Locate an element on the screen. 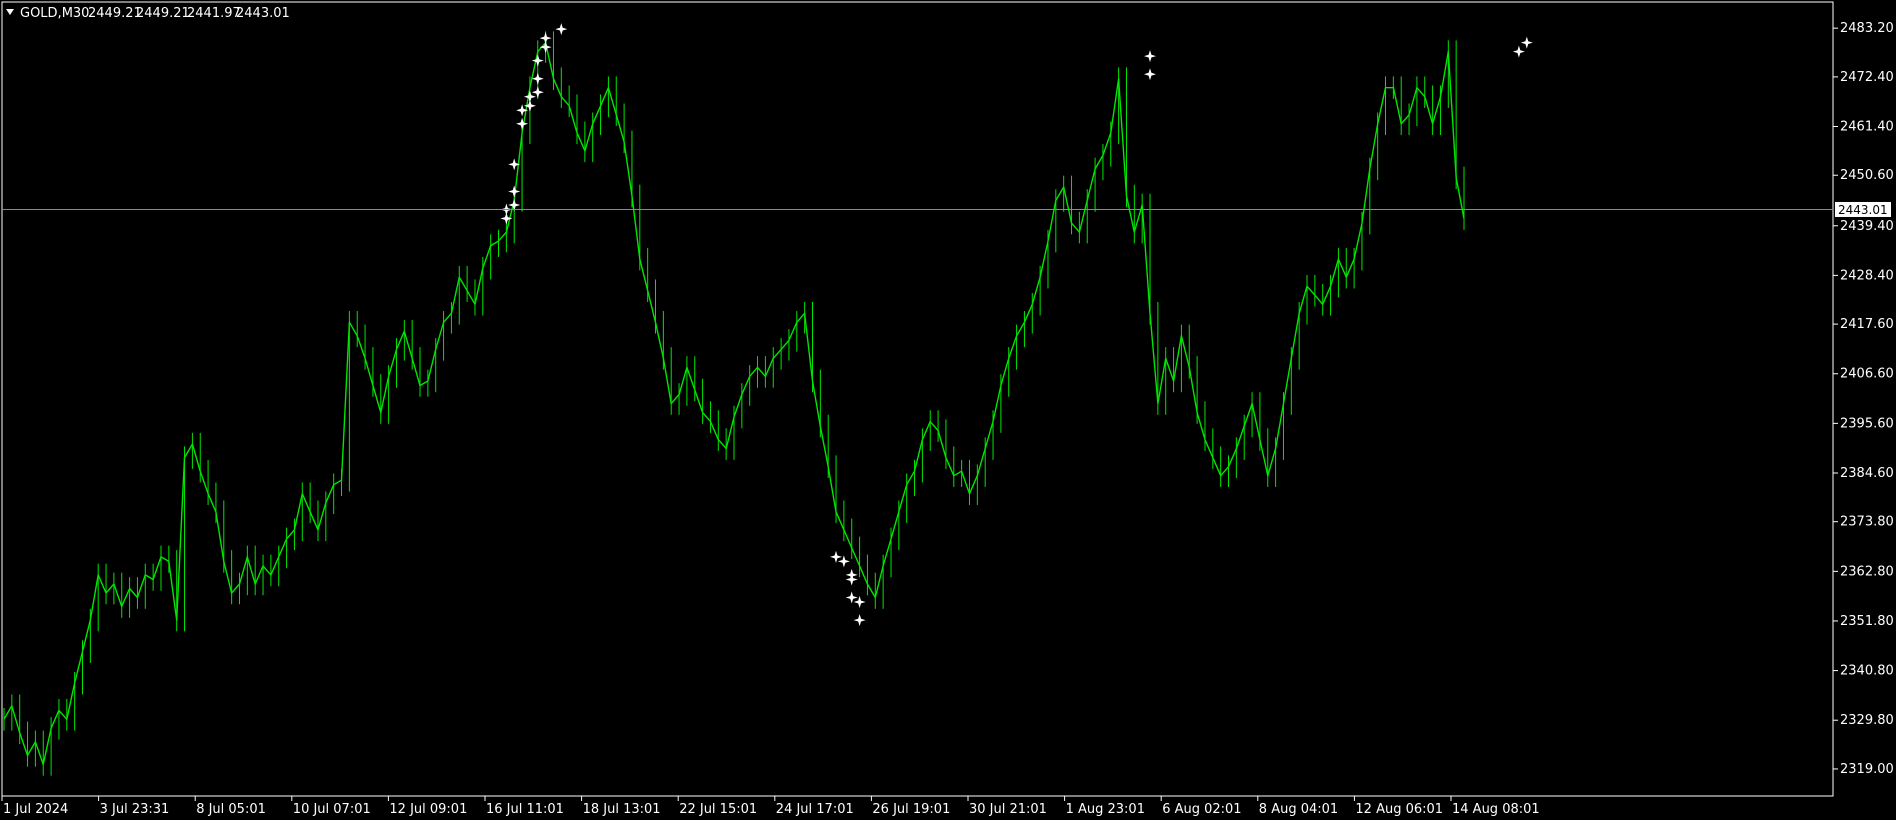 The image size is (1896, 820). x-tick-label: 8 Aug 04:01 is located at coordinates (1298, 809).